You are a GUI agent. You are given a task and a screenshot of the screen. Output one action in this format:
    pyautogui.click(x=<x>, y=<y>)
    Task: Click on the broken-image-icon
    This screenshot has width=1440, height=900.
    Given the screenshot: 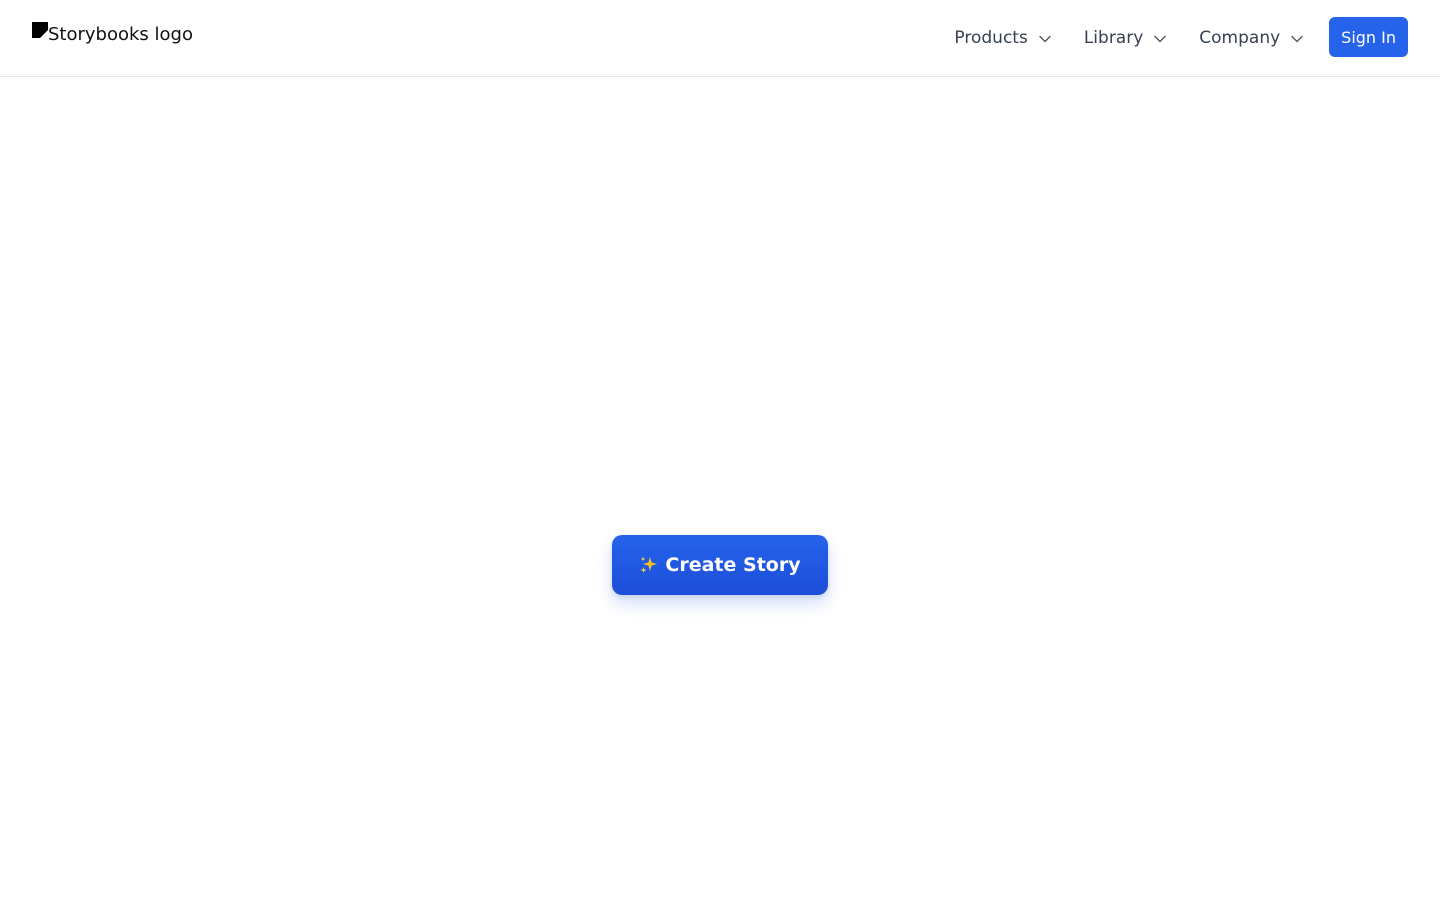 What is the action you would take?
    pyautogui.click(x=40, y=30)
    